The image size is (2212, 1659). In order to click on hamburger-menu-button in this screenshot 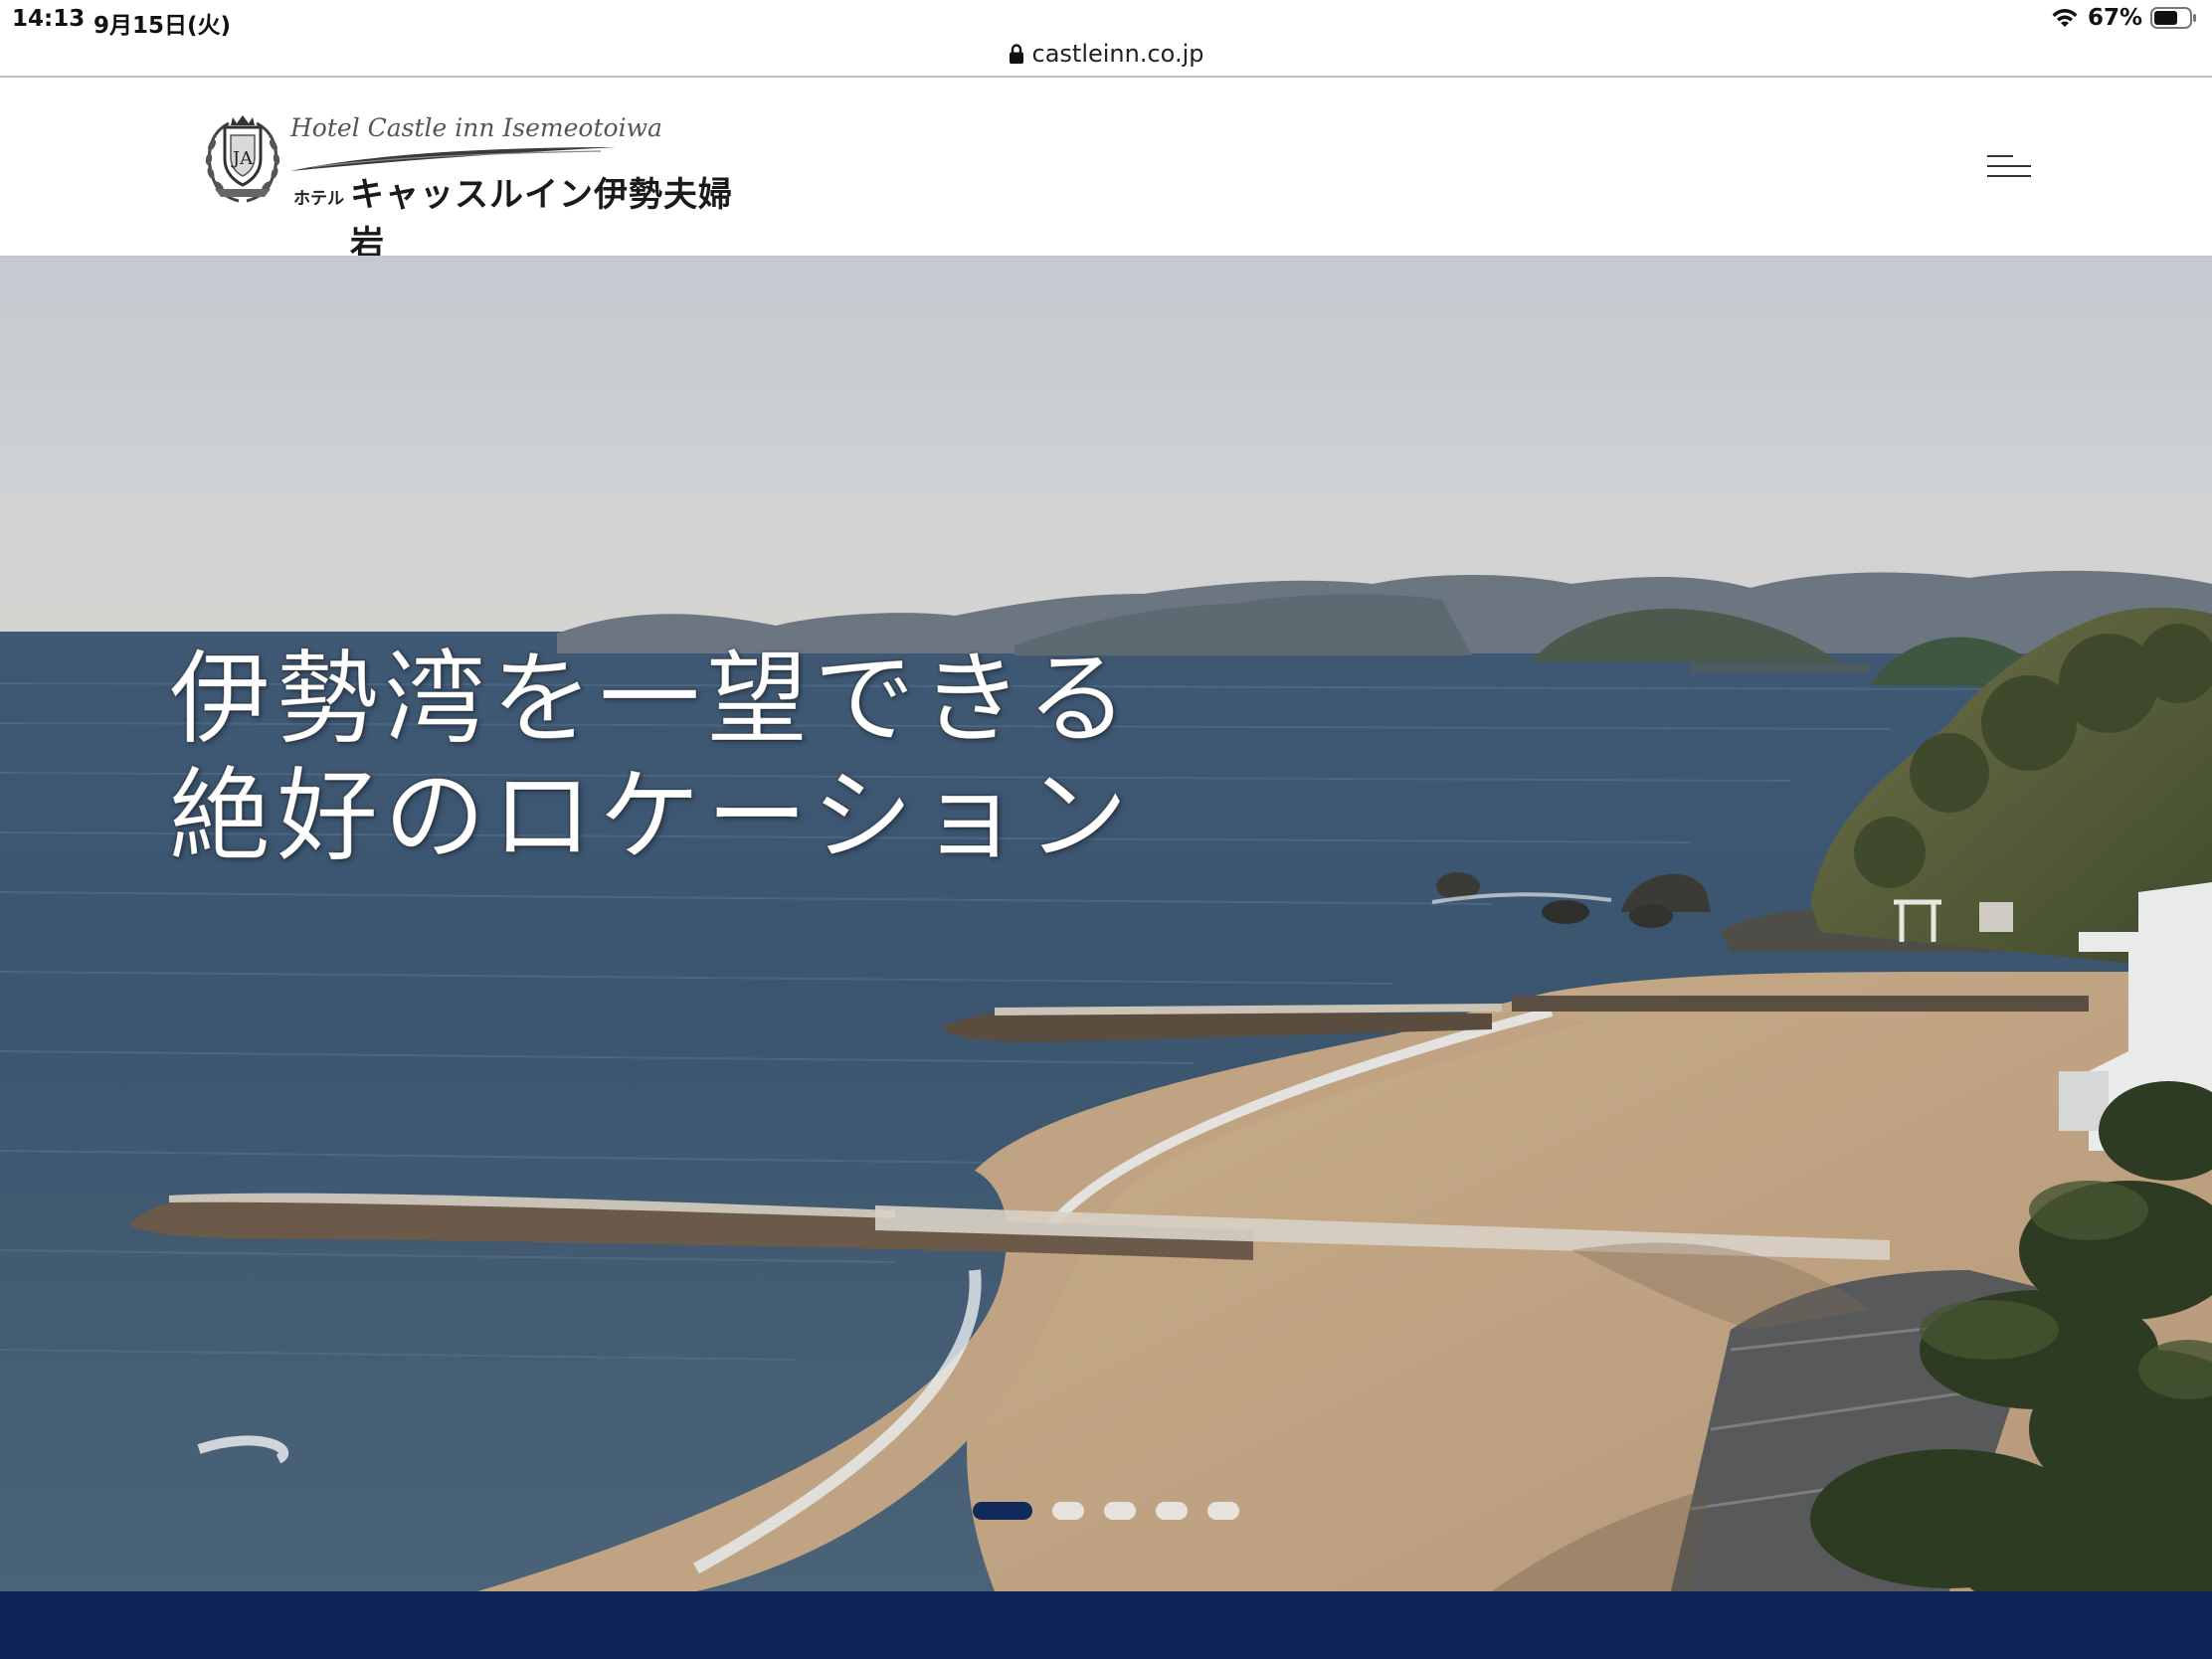, I will do `click(2009, 167)`.